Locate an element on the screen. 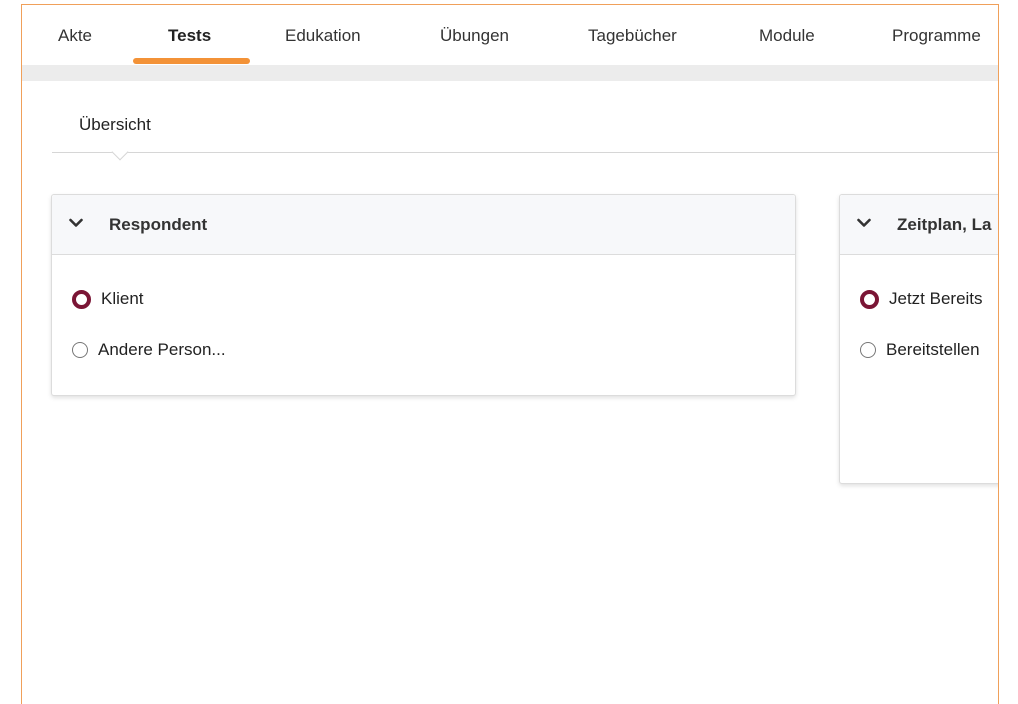  sub-tab-bar: Übersicht is located at coordinates (525, 128).